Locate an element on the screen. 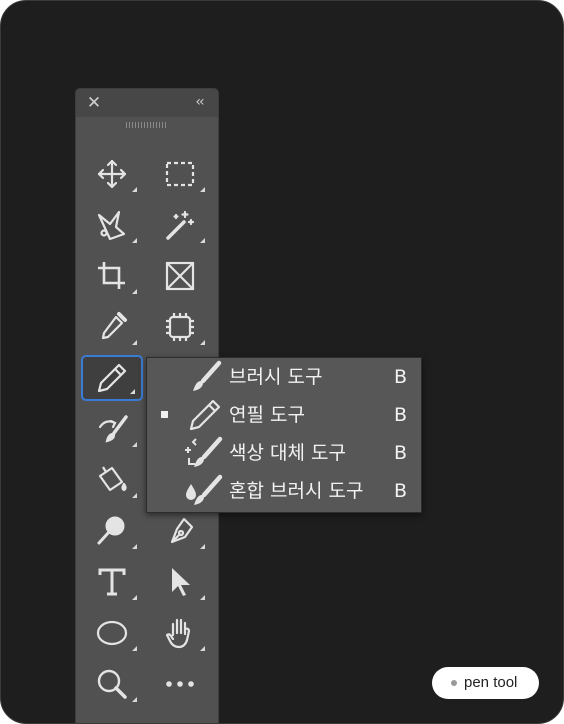  panel-grip is located at coordinates (146, 125).